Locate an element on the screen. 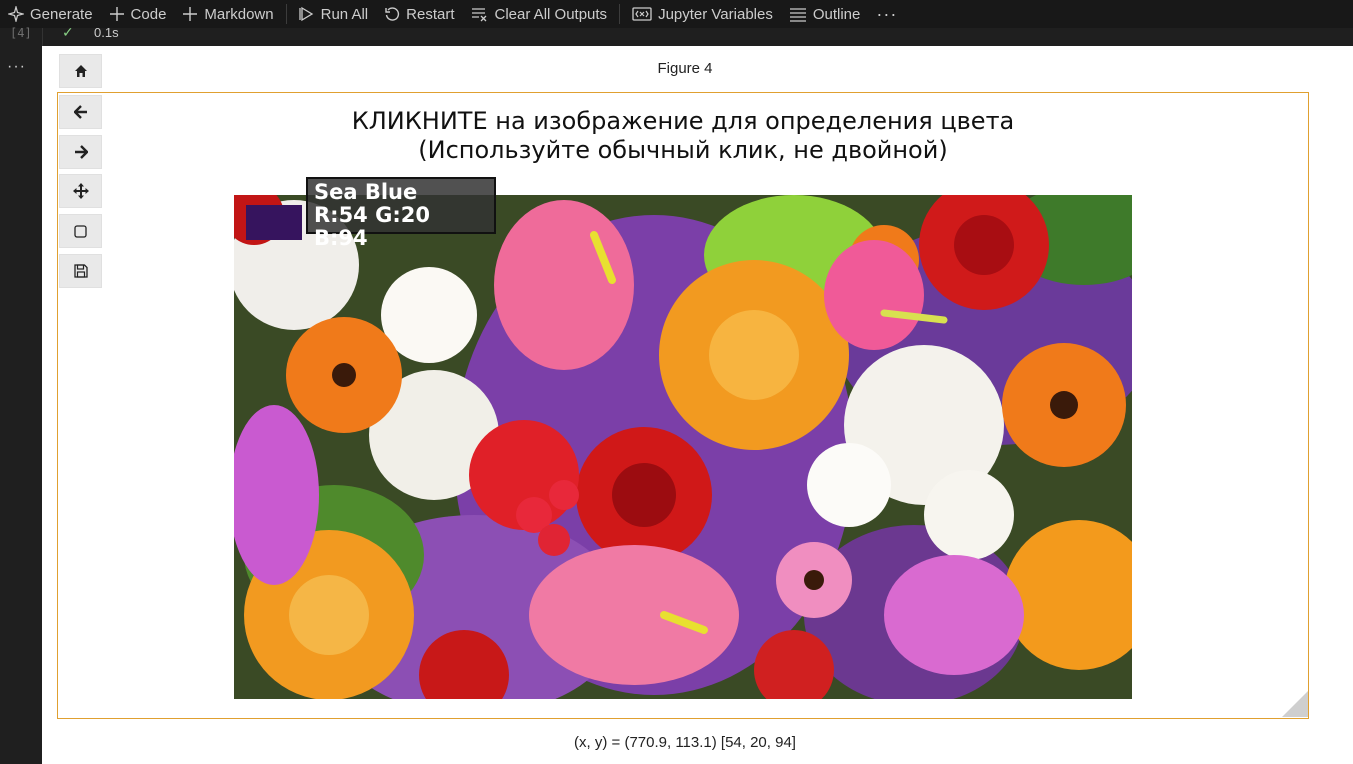  clear-all-outputs-label: Clear All Outputs is located at coordinates (551, 14).